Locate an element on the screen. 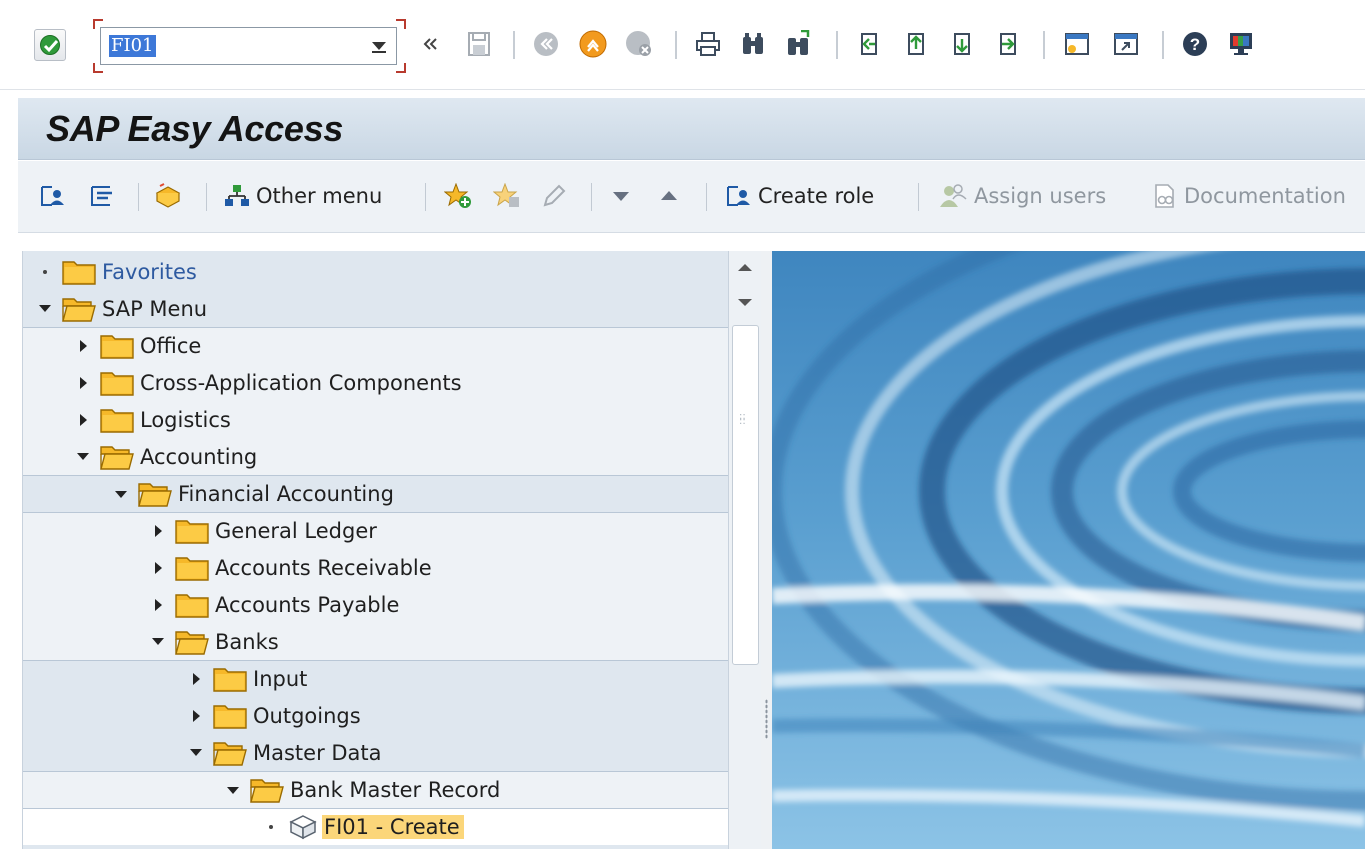  tree-node-accounts-payable: Accounts Payable is located at coordinates (376, 604).